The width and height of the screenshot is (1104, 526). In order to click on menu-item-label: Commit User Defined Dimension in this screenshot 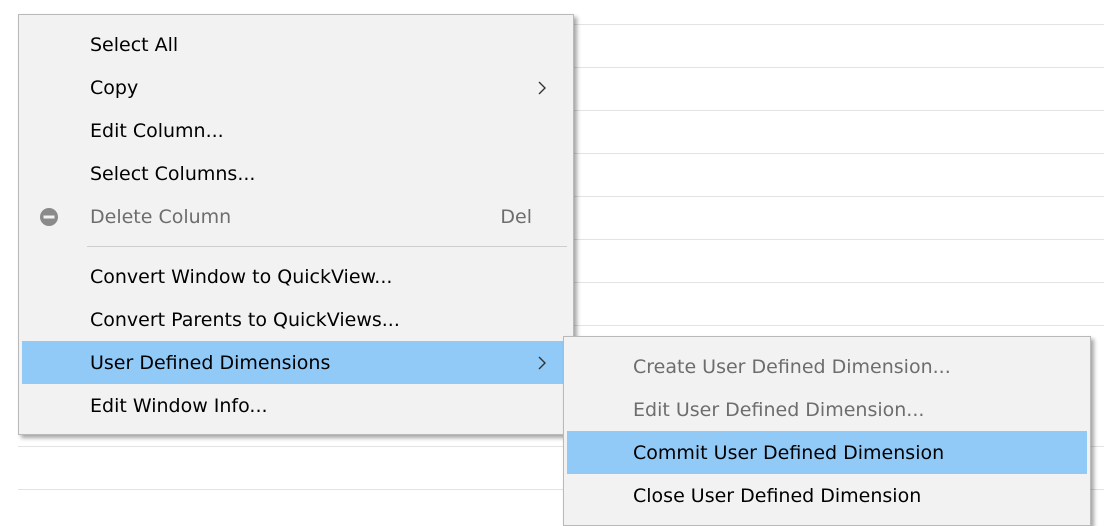, I will do `click(789, 452)`.